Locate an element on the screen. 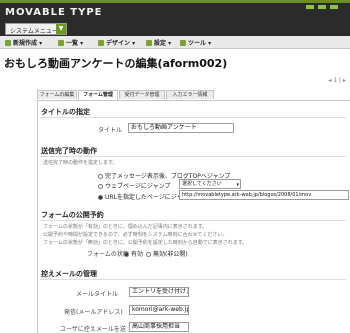 Image resolution: width=350 pixels, height=333 pixels. tab-received-data: 受付データ管理 is located at coordinates (142, 94).